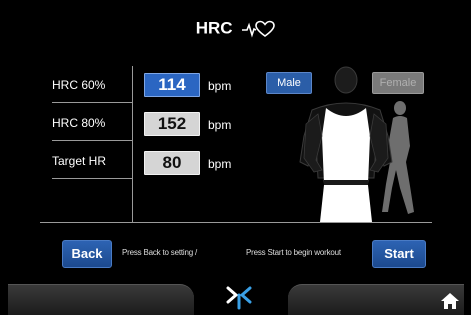 The image size is (471, 315). Describe the element at coordinates (289, 83) in the screenshot. I see `male-button: Male` at that location.